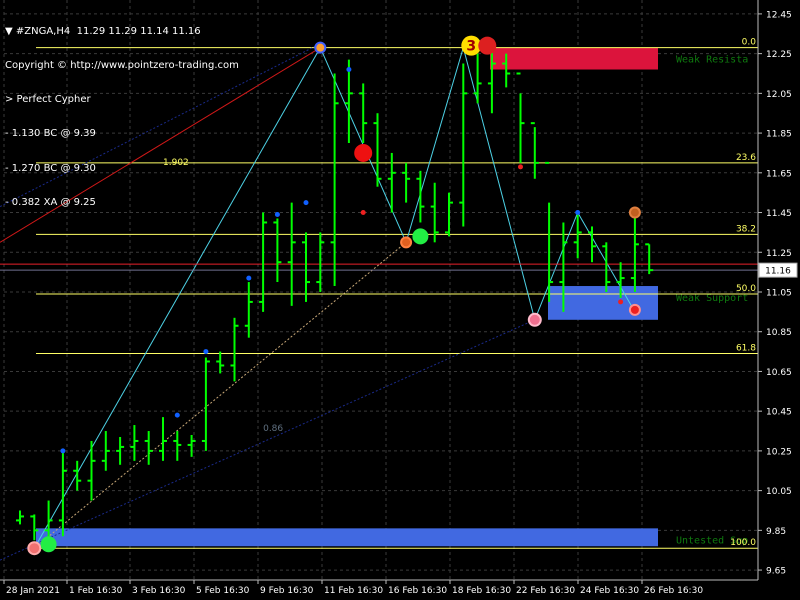  What do you see at coordinates (34, 548) in the screenshot?
I see `point-x-marker` at bounding box center [34, 548].